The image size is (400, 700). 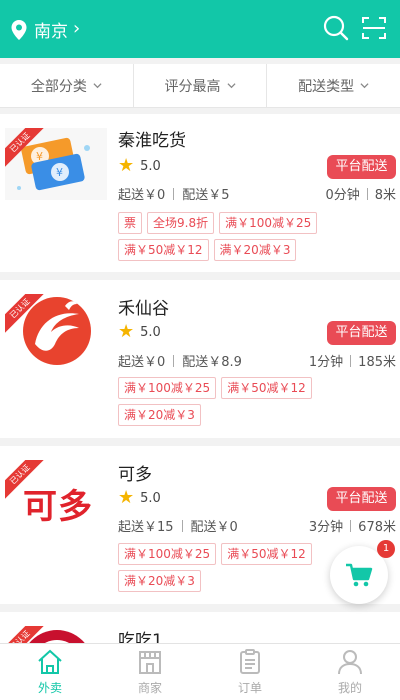 What do you see at coordinates (58, 506) in the screenshot?
I see `shop-logo-text: 可多` at bounding box center [58, 506].